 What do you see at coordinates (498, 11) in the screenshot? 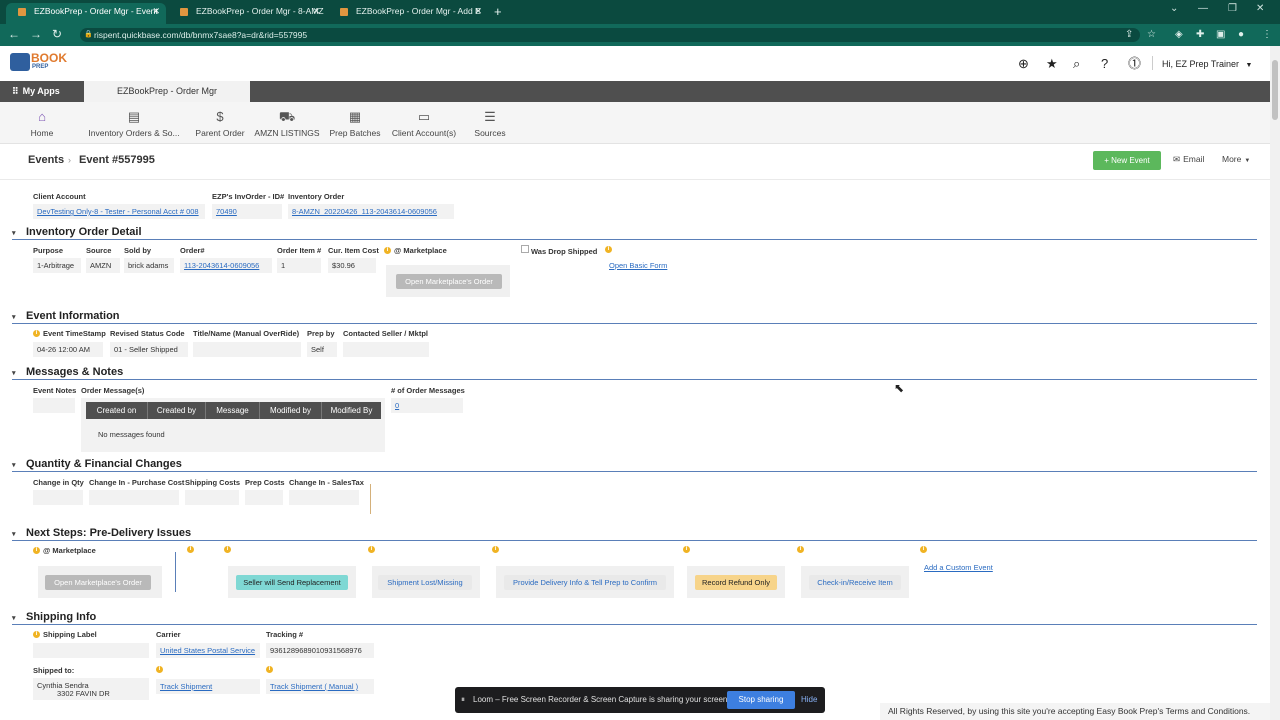
I see `new-tab-icon: +` at bounding box center [498, 11].